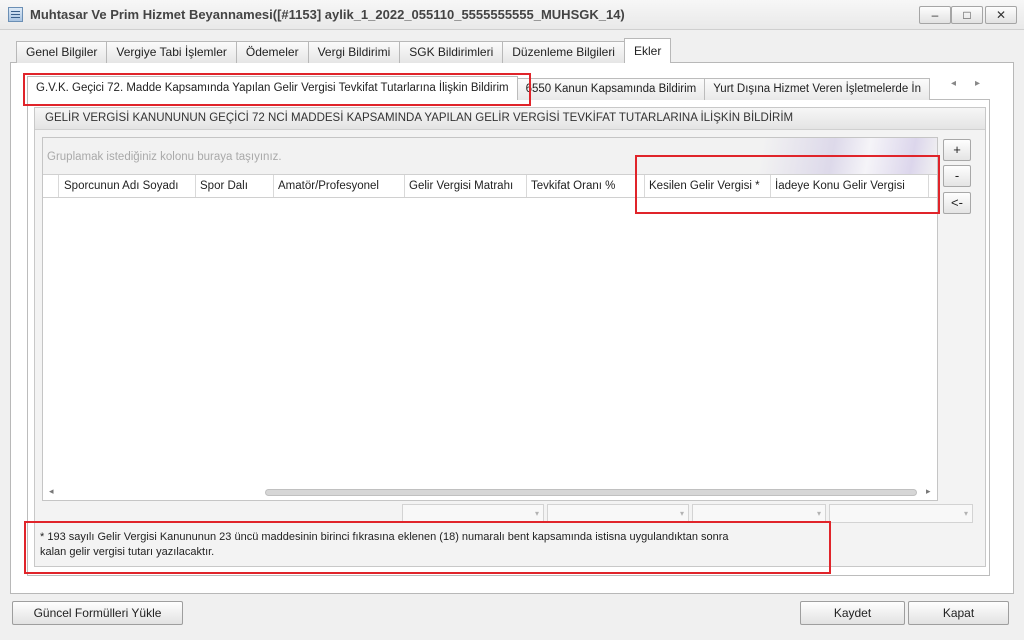  What do you see at coordinates (852, 613) in the screenshot?
I see `save-button: Kaydet` at bounding box center [852, 613].